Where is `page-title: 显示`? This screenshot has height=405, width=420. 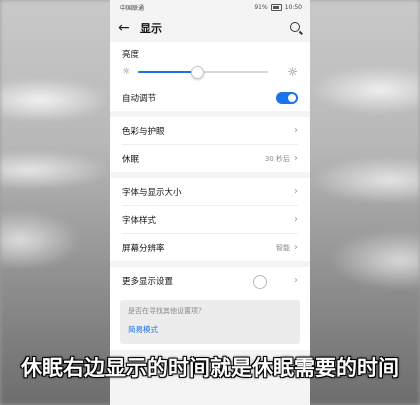
page-title: 显示 is located at coordinates (151, 28).